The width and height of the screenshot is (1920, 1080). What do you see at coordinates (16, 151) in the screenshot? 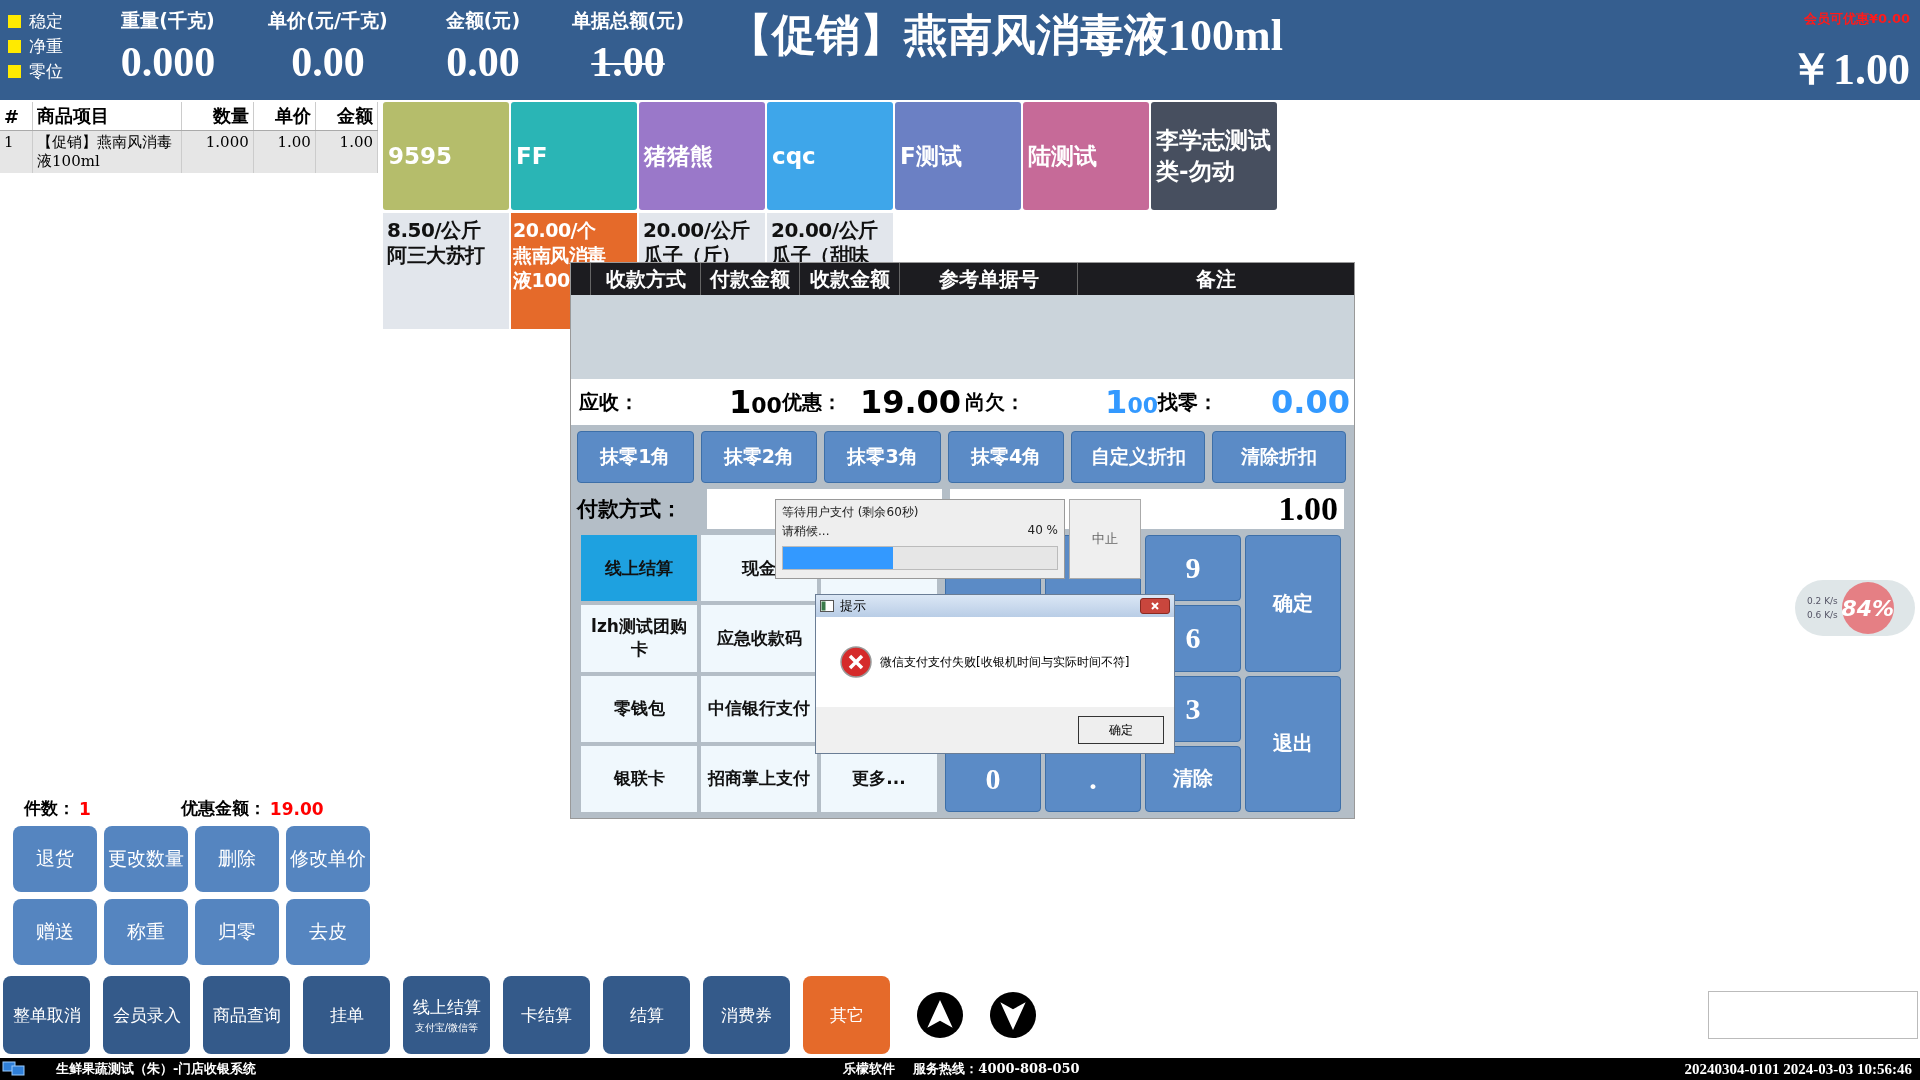
I see `table-cell: 1` at bounding box center [16, 151].